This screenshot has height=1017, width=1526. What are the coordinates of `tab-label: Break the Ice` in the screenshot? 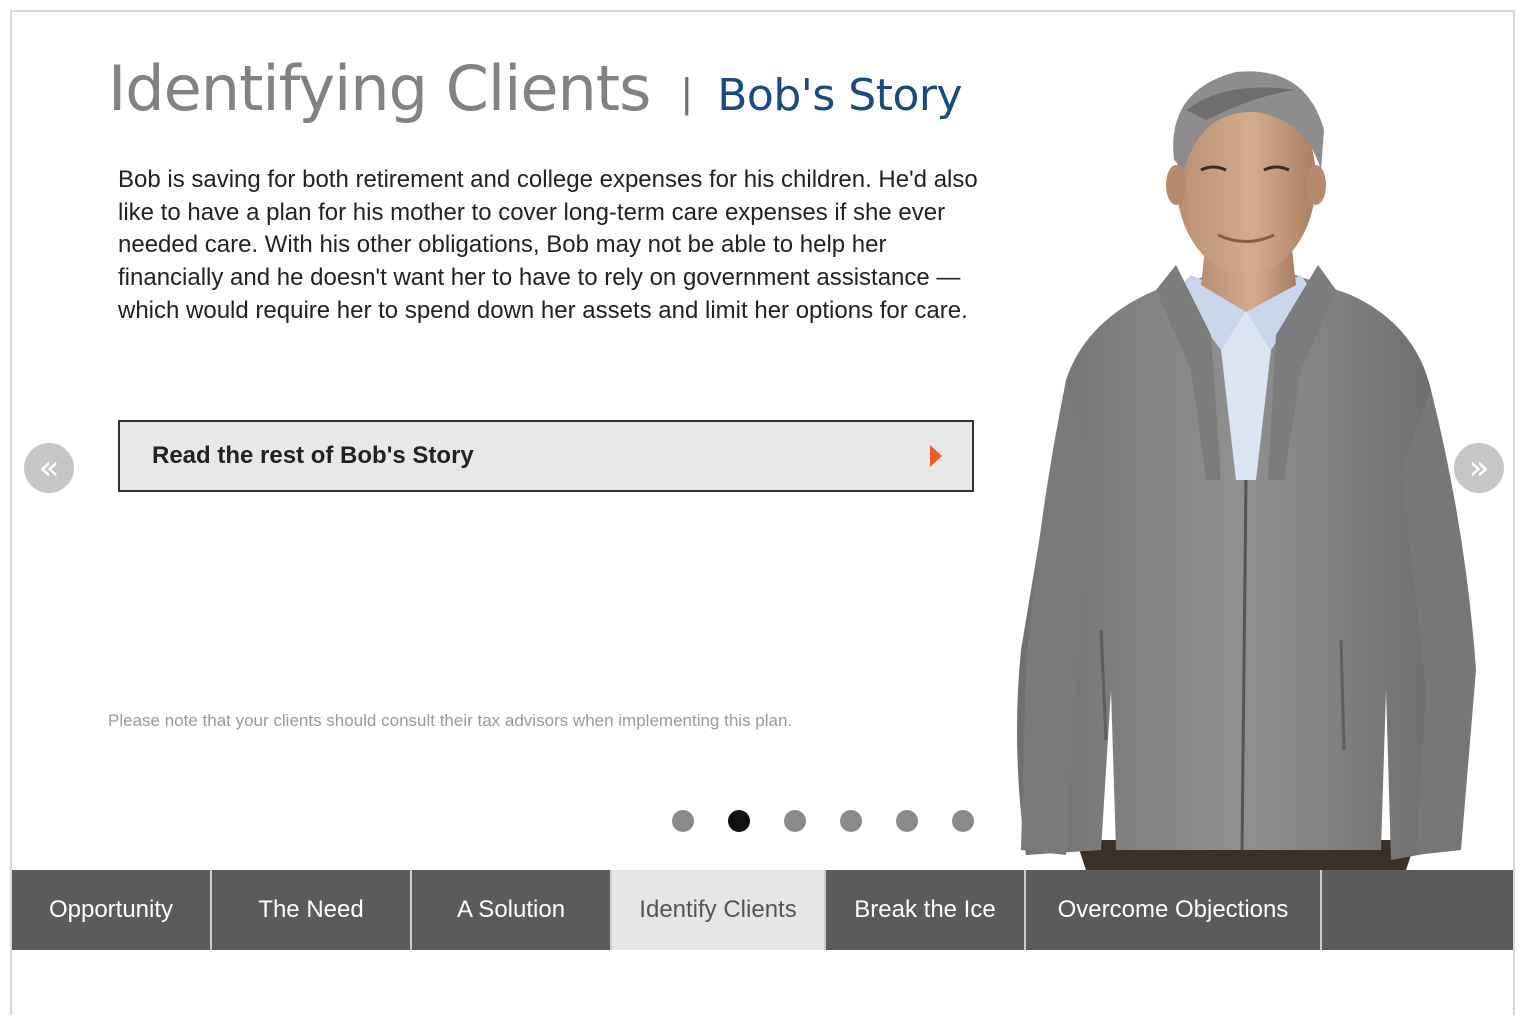 It's located at (925, 909).